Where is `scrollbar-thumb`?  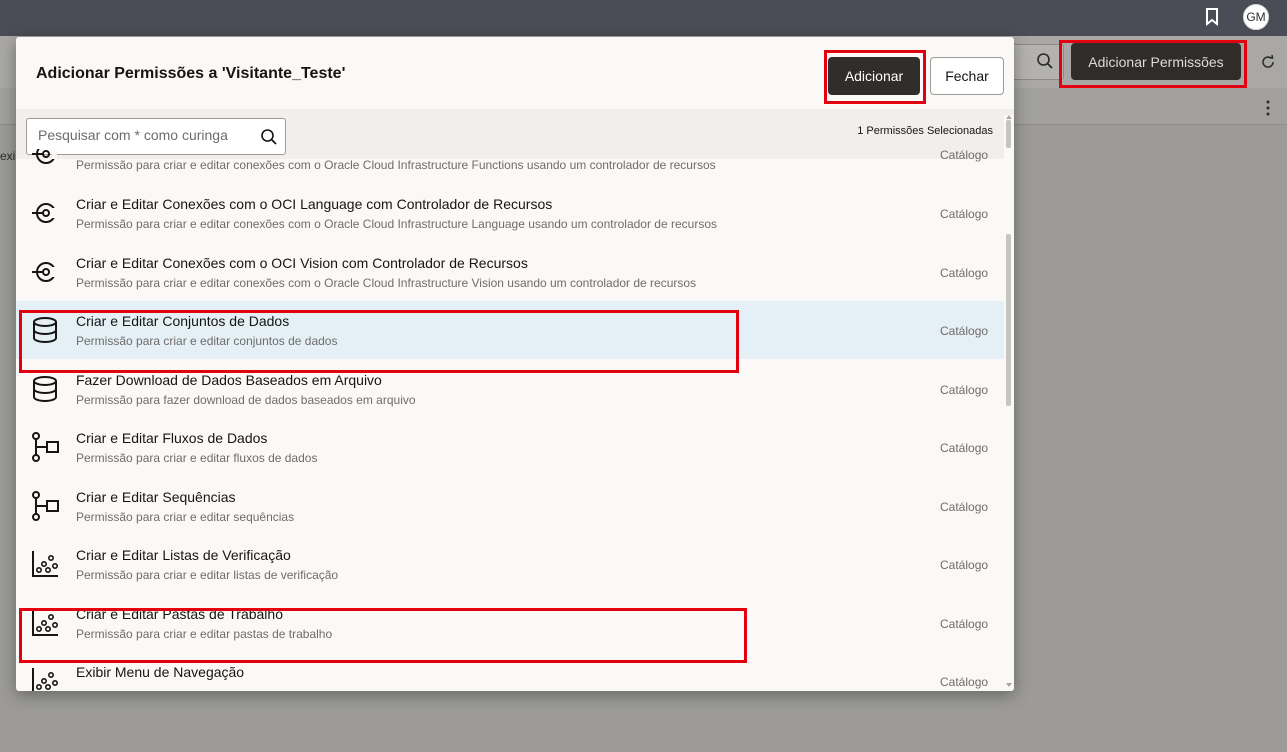
scrollbar-thumb is located at coordinates (1008, 320).